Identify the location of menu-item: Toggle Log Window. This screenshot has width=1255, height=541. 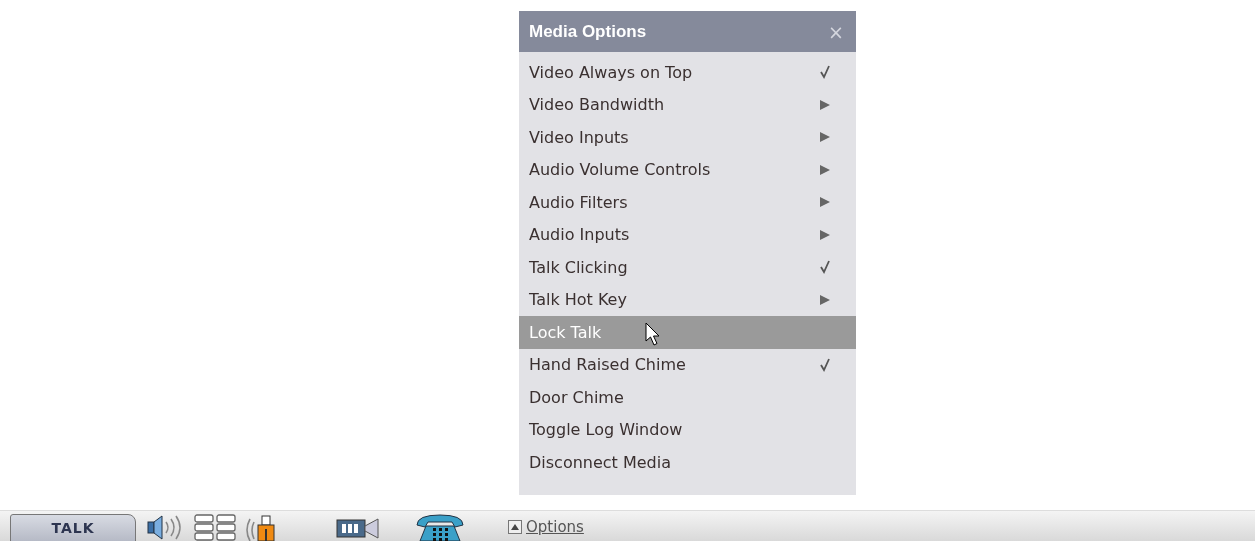
(687, 429).